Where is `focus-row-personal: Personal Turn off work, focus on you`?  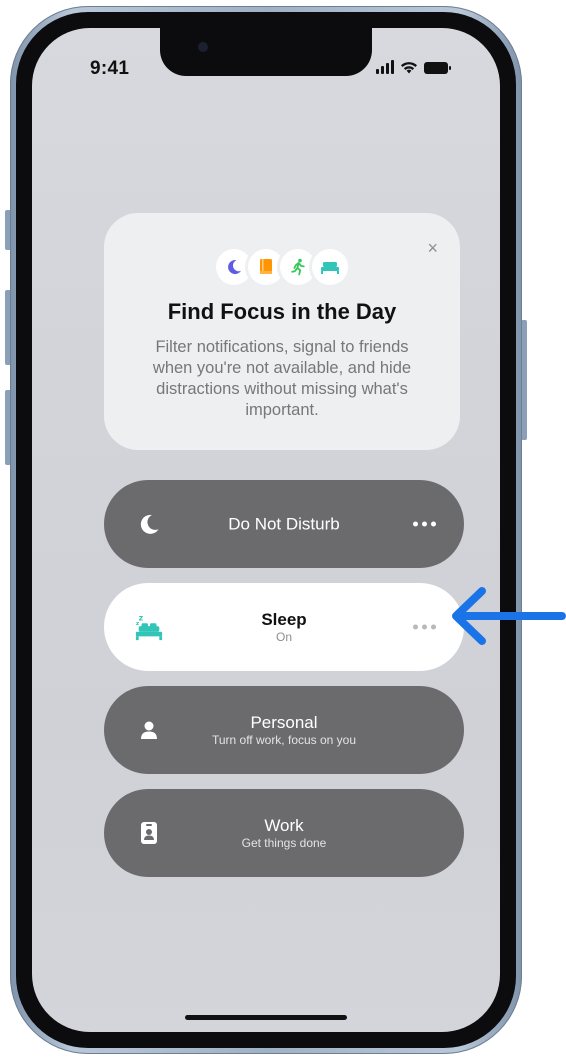 focus-row-personal: Personal Turn off work, focus on you is located at coordinates (284, 730).